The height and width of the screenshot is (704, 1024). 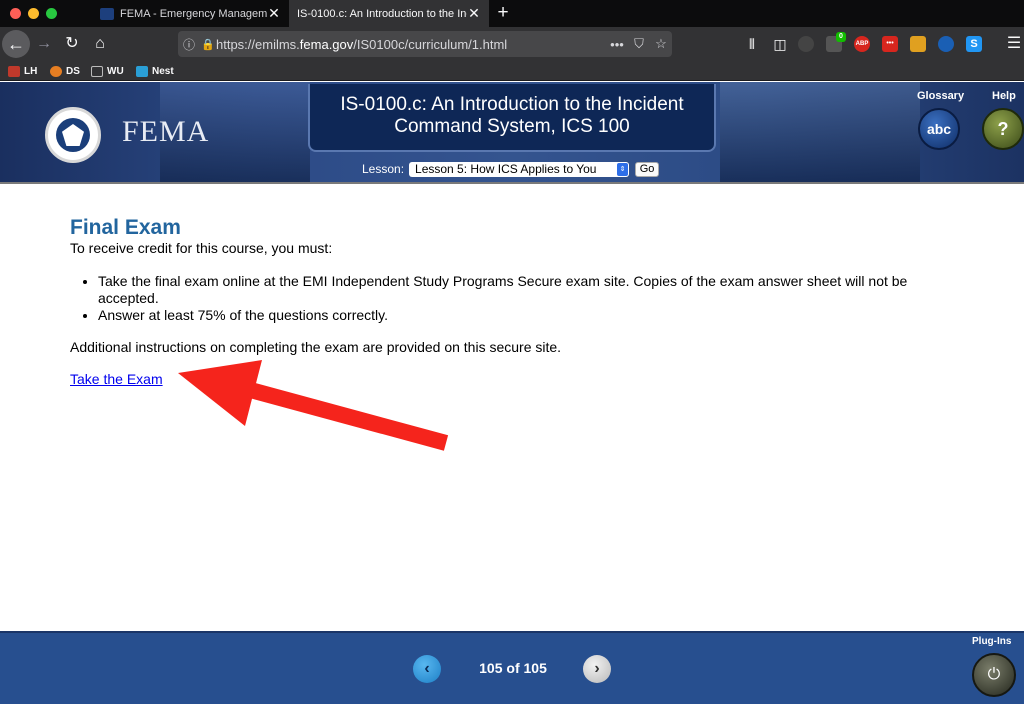 What do you see at coordinates (820, 132) in the screenshot?
I see `header-photo-right` at bounding box center [820, 132].